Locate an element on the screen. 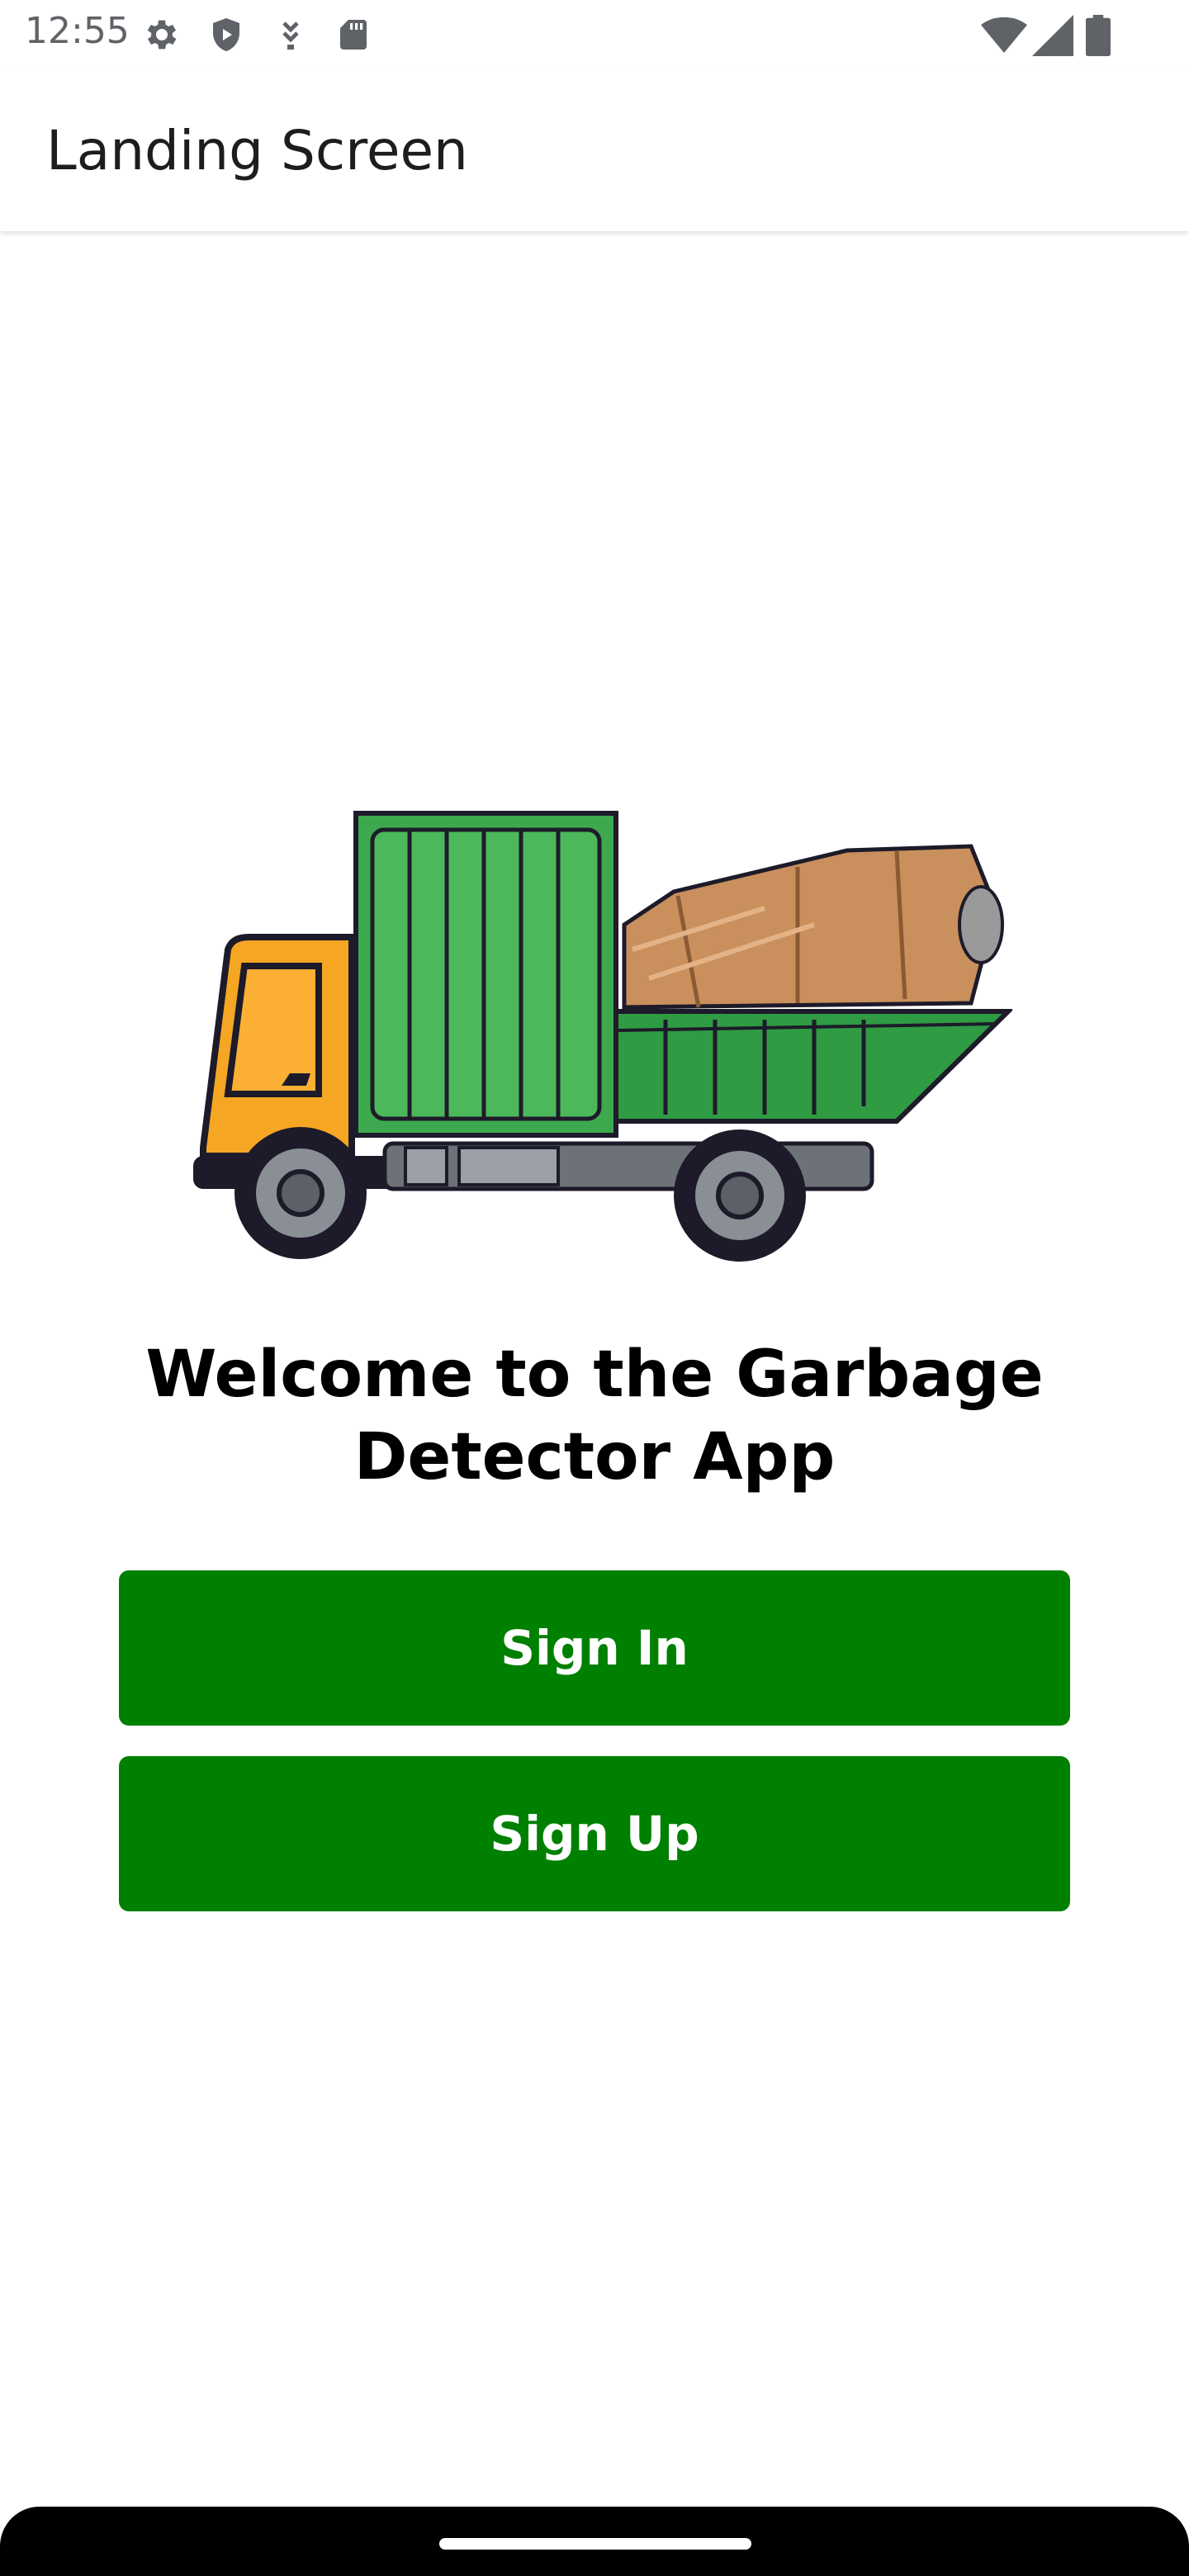 Image resolution: width=1189 pixels, height=2576 pixels. welcome-title: Welcome to the Garbage Detector App is located at coordinates (594, 1416).